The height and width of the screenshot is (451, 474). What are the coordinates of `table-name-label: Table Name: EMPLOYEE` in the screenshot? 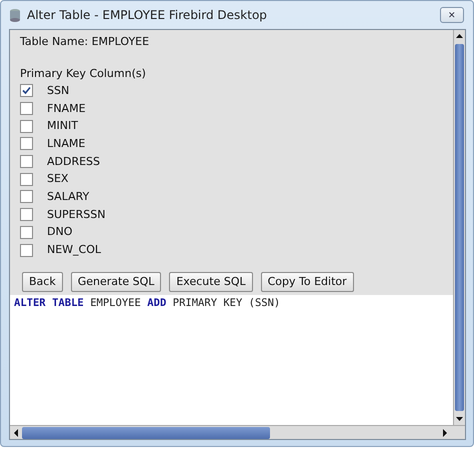 It's located at (85, 42).